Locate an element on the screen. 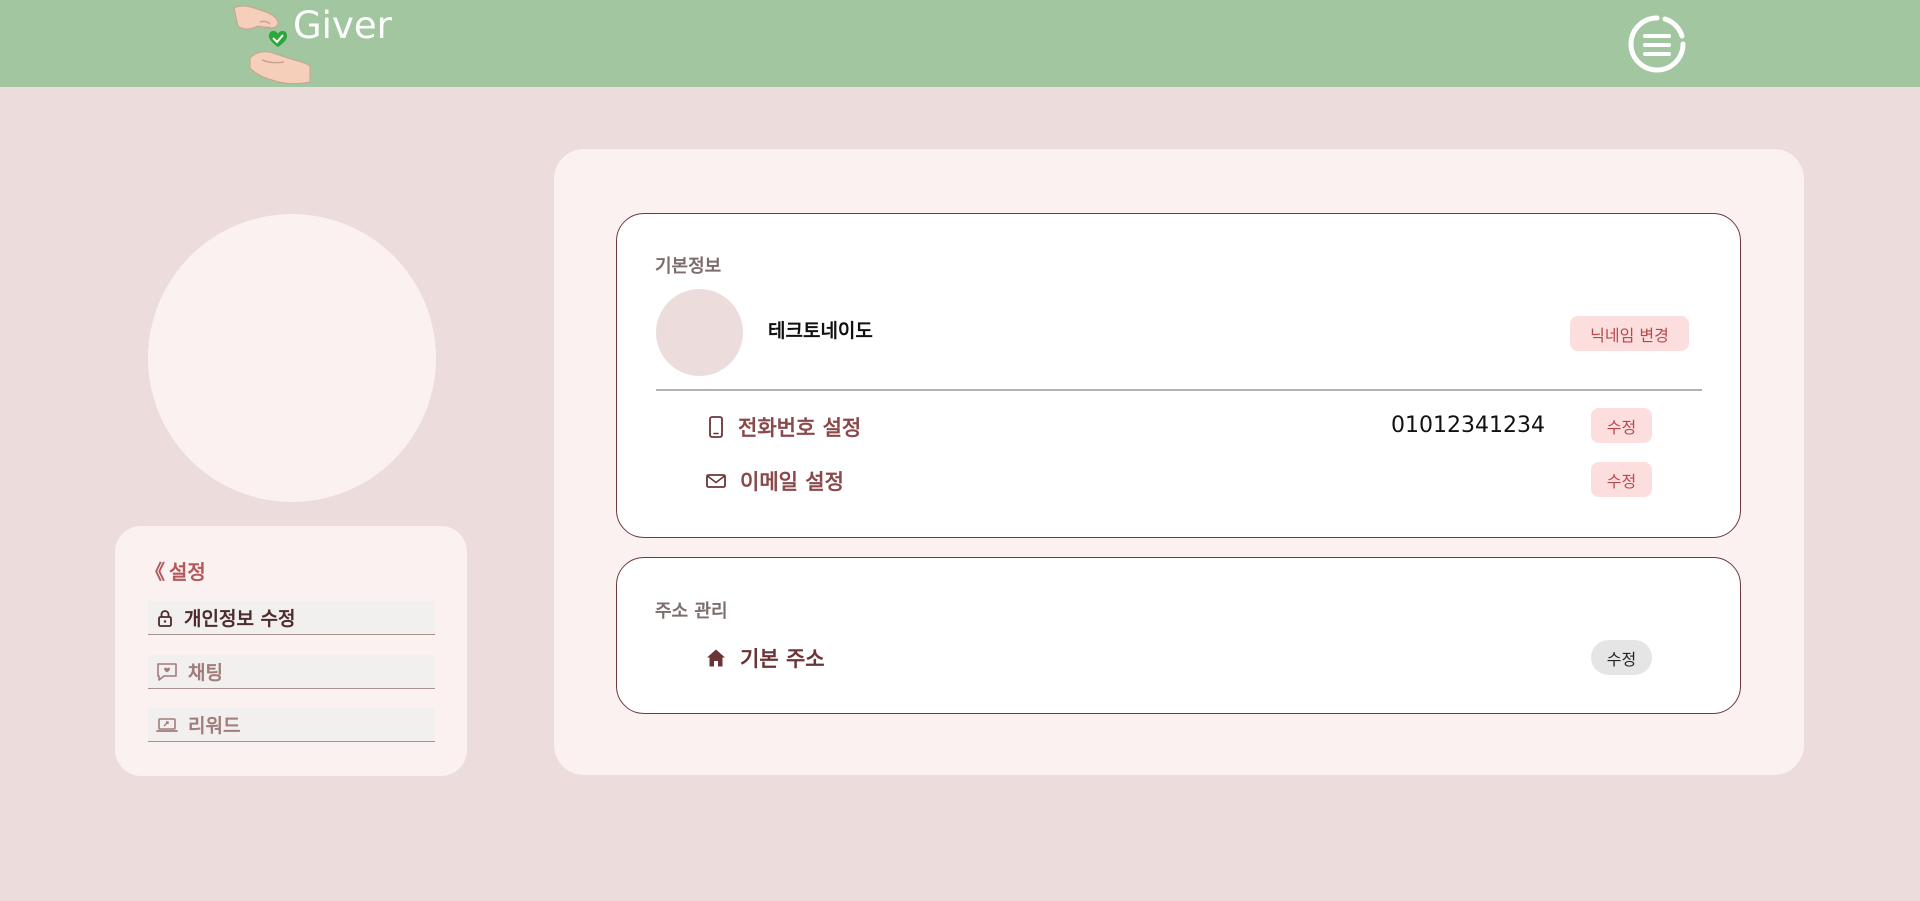 This screenshot has height=901, width=1920. email-setting-label: 이메일 설정 is located at coordinates (792, 482).